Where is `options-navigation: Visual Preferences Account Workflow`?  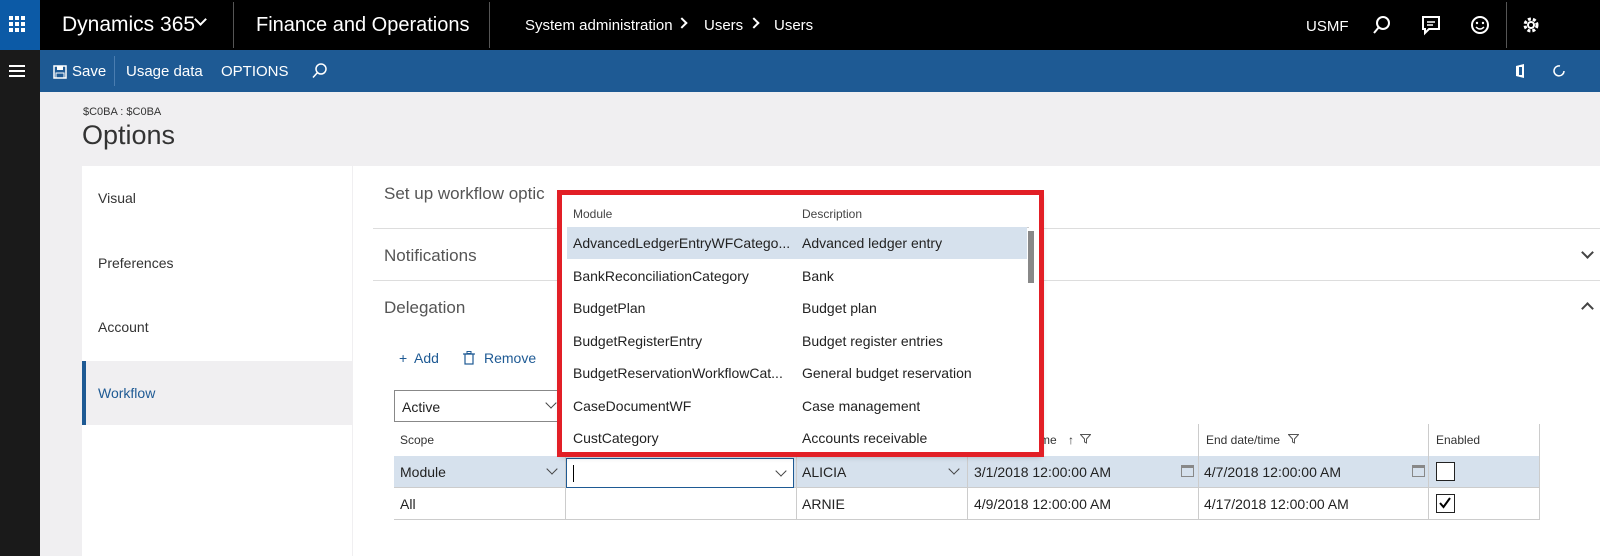 options-navigation: Visual Preferences Account Workflow is located at coordinates (217, 361).